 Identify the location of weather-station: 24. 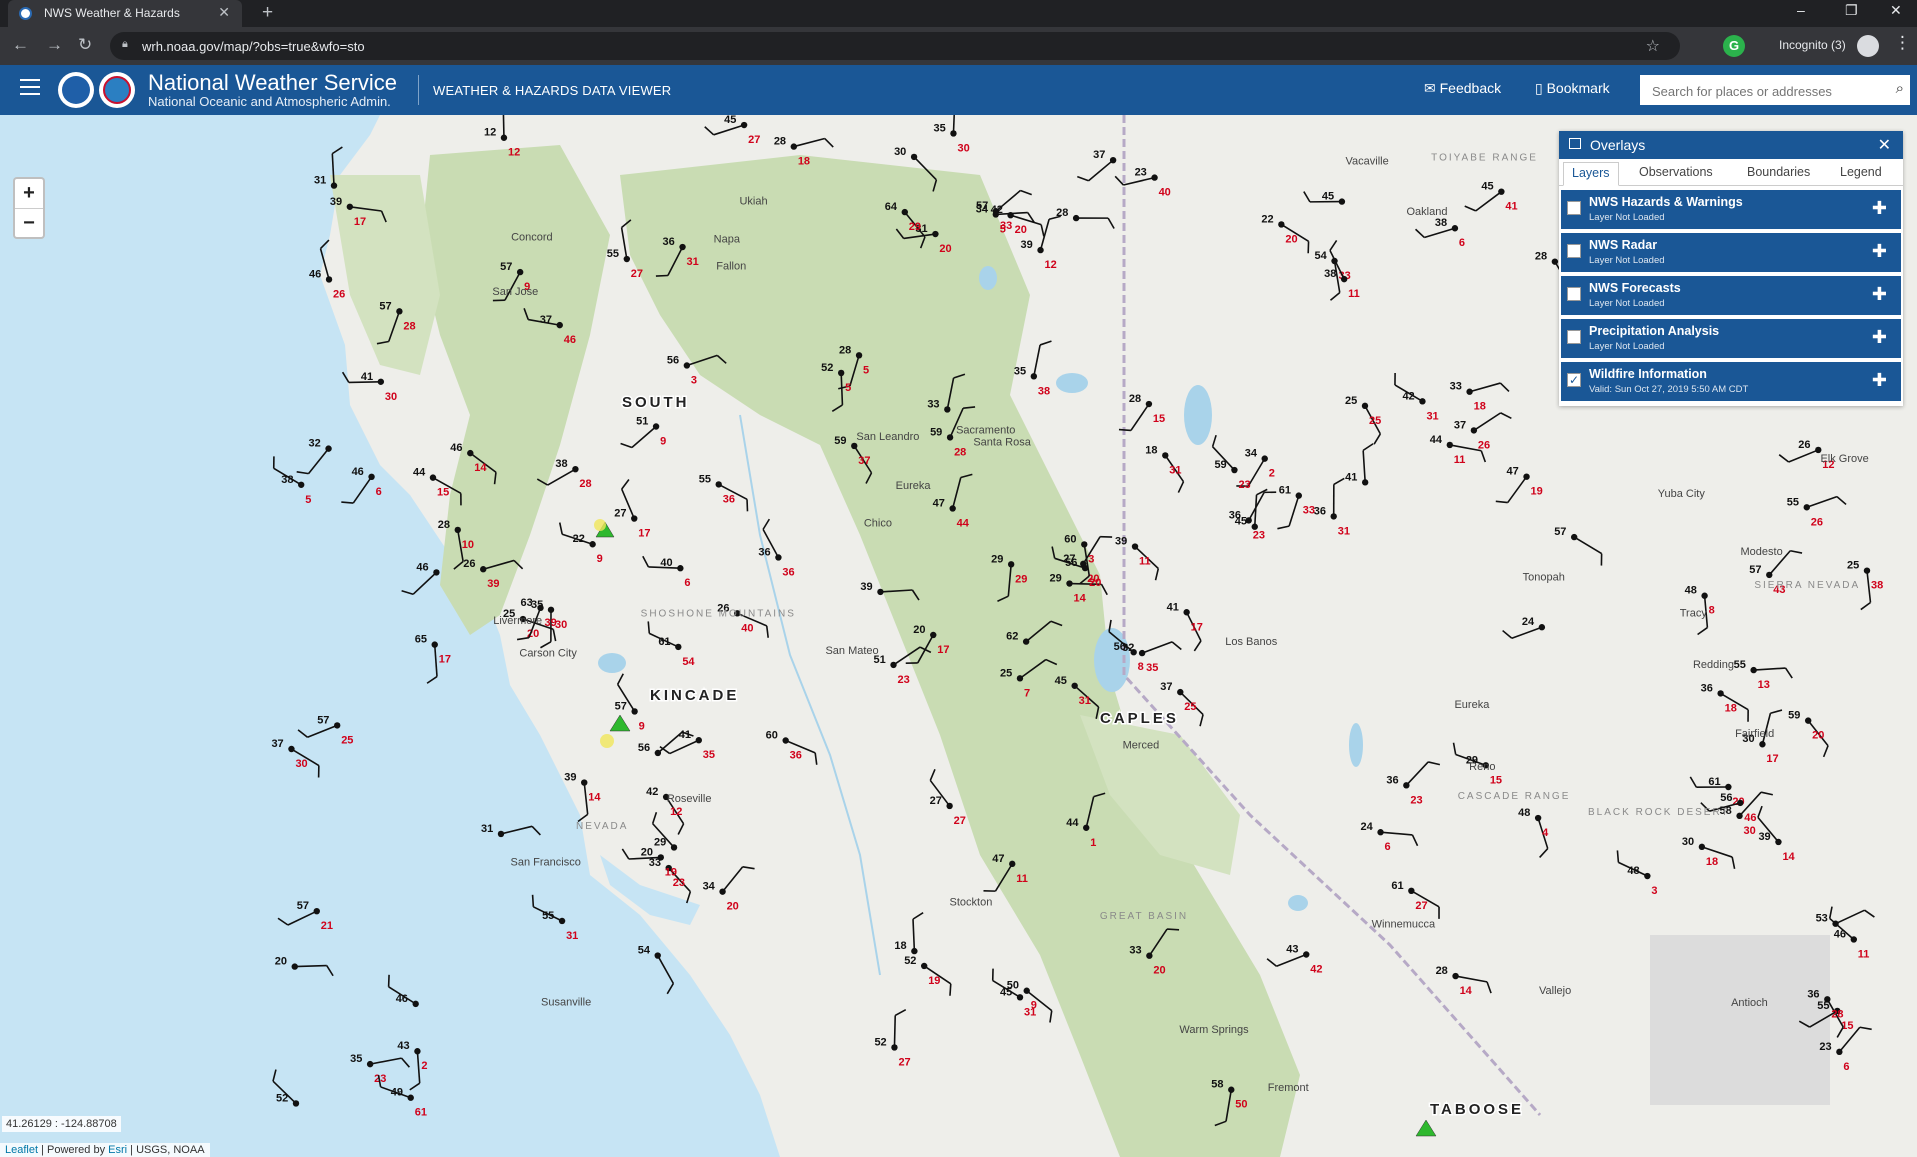
(1524, 628).